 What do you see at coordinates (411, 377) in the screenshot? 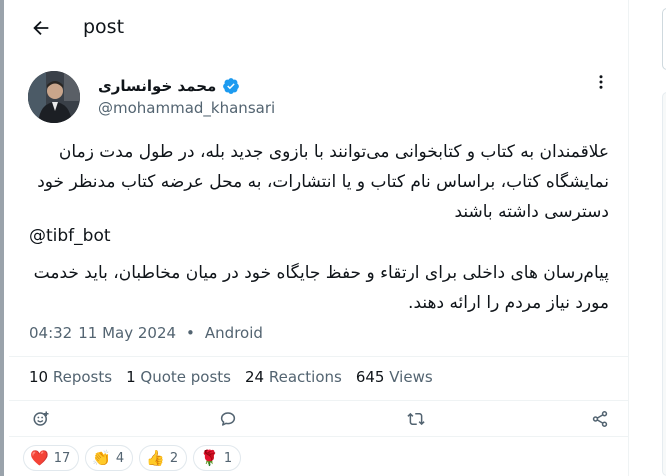
I see `stat-label: Views` at bounding box center [411, 377].